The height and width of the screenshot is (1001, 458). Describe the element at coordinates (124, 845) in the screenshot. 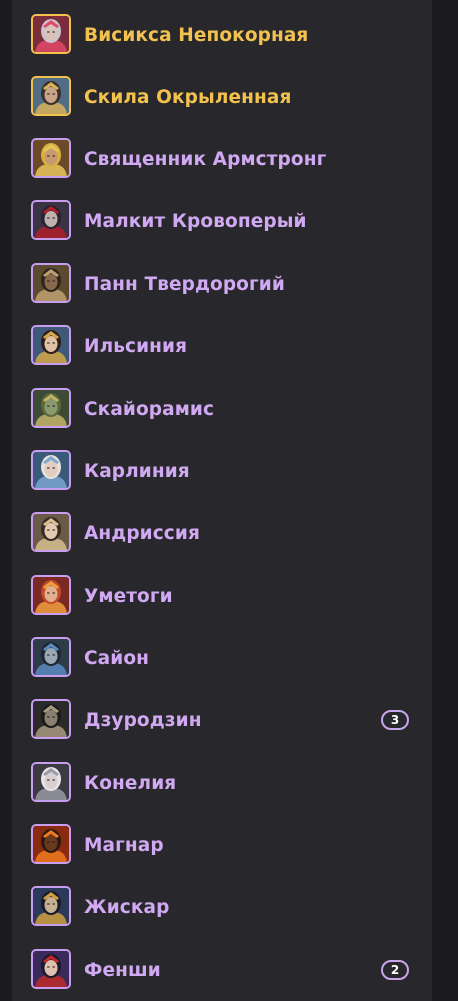

I see `champion-name: Магнар` at that location.